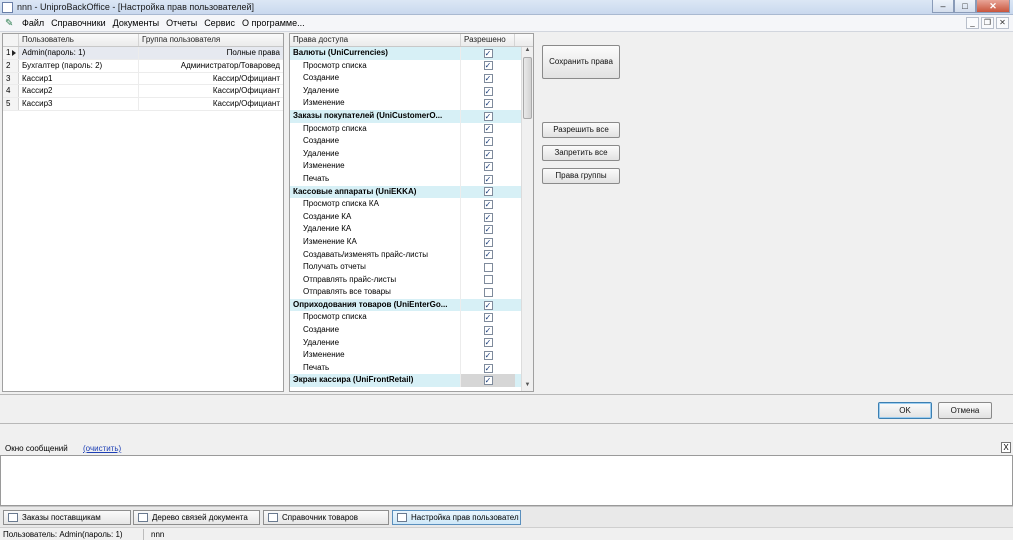 Image resolution: width=1013 pixels, height=540 pixels. I want to click on rights-column-header: Права доступа, so click(375, 40).